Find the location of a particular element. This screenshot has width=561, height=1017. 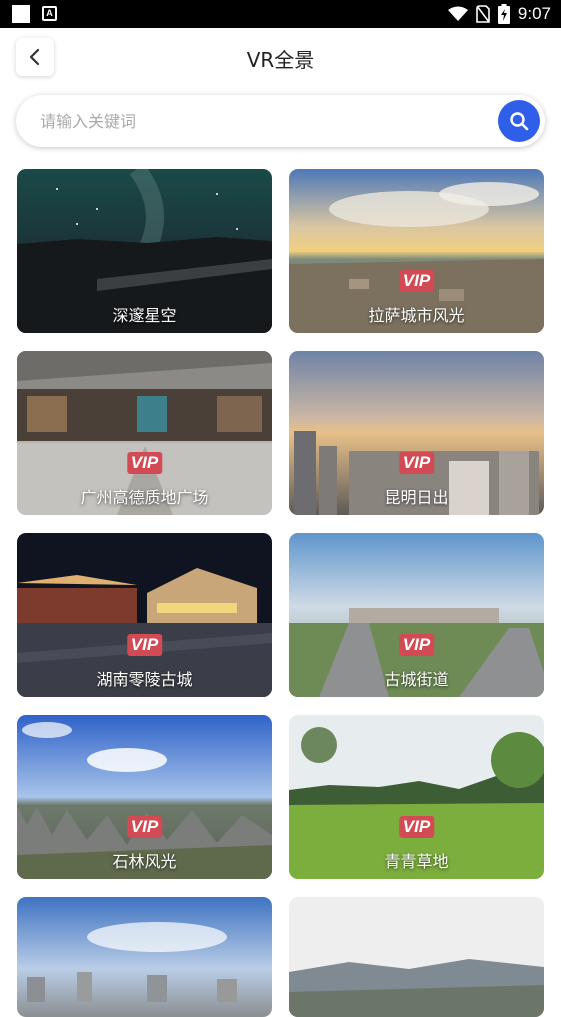

scene-name: 拉萨城市风光 is located at coordinates (416, 315).